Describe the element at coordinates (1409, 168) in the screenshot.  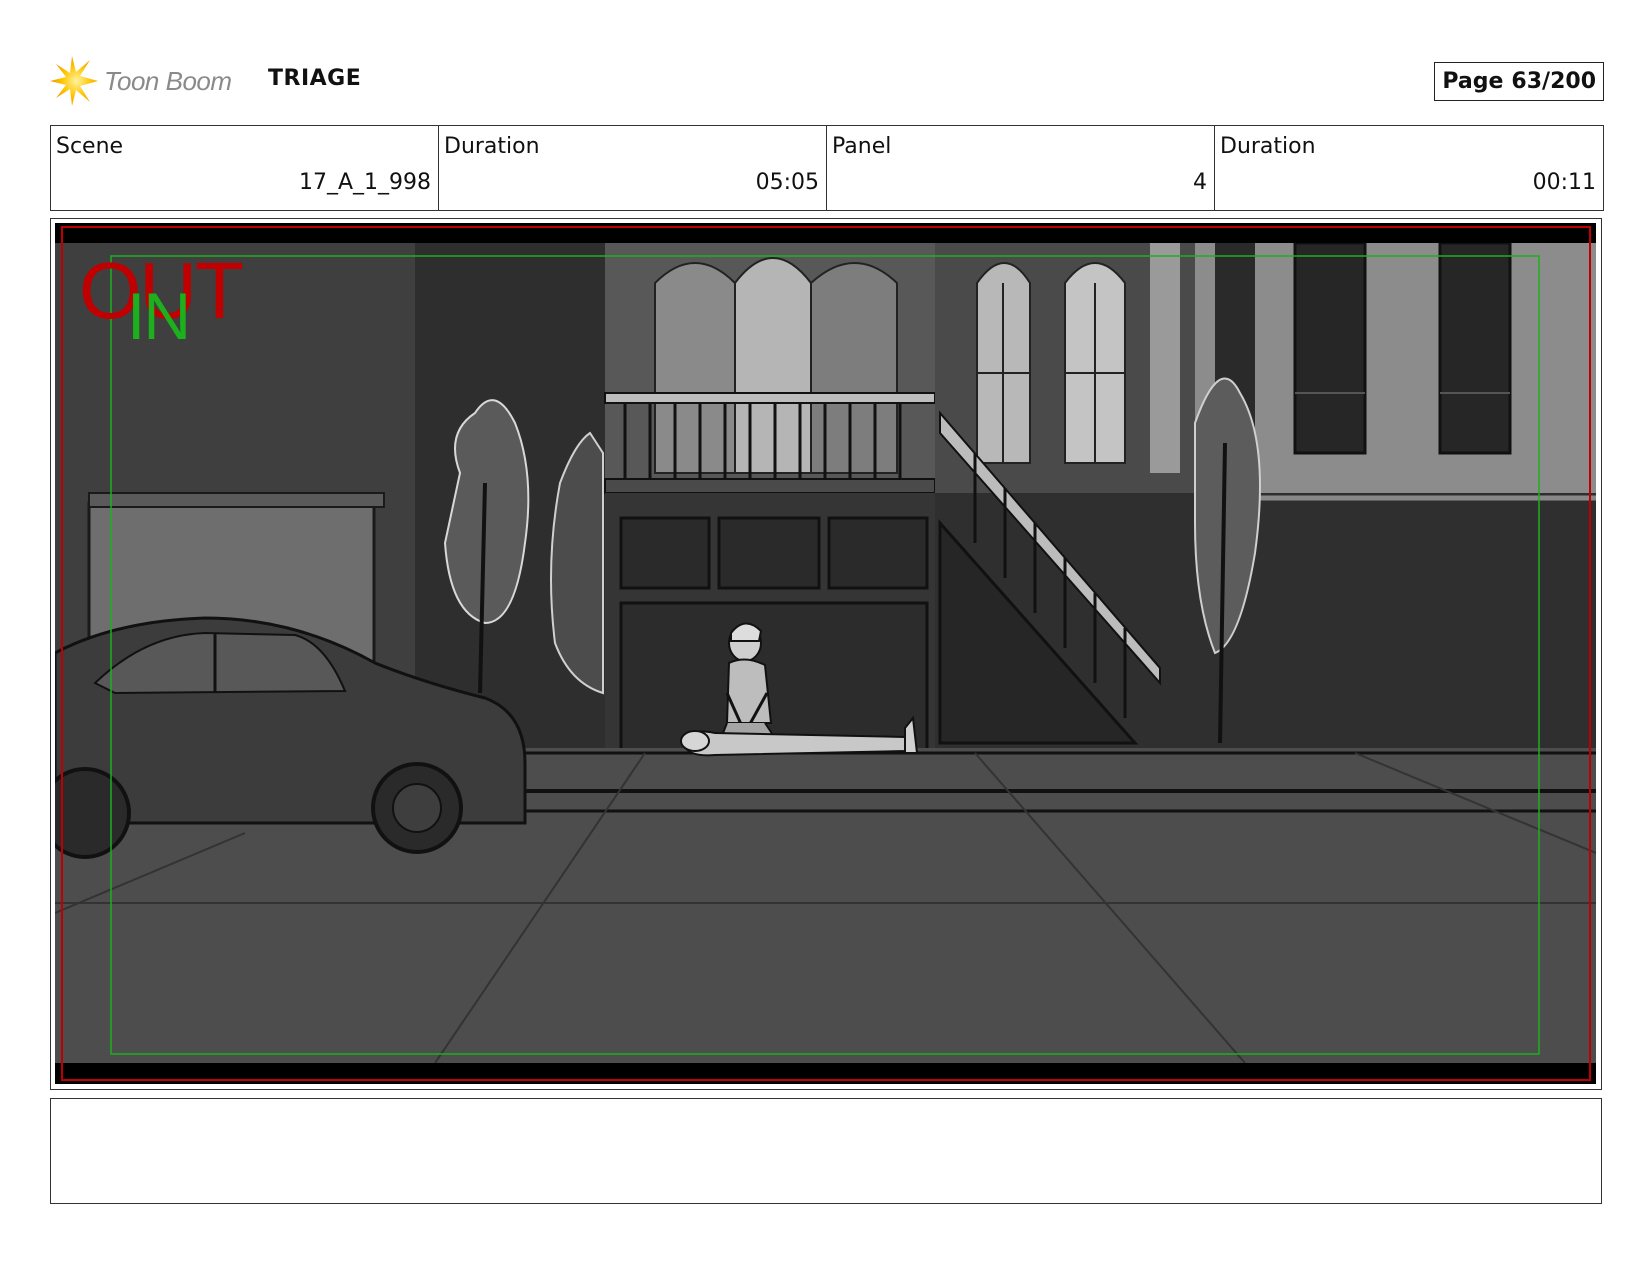
I see `panel-duration-cell: Duration 00:11` at that location.